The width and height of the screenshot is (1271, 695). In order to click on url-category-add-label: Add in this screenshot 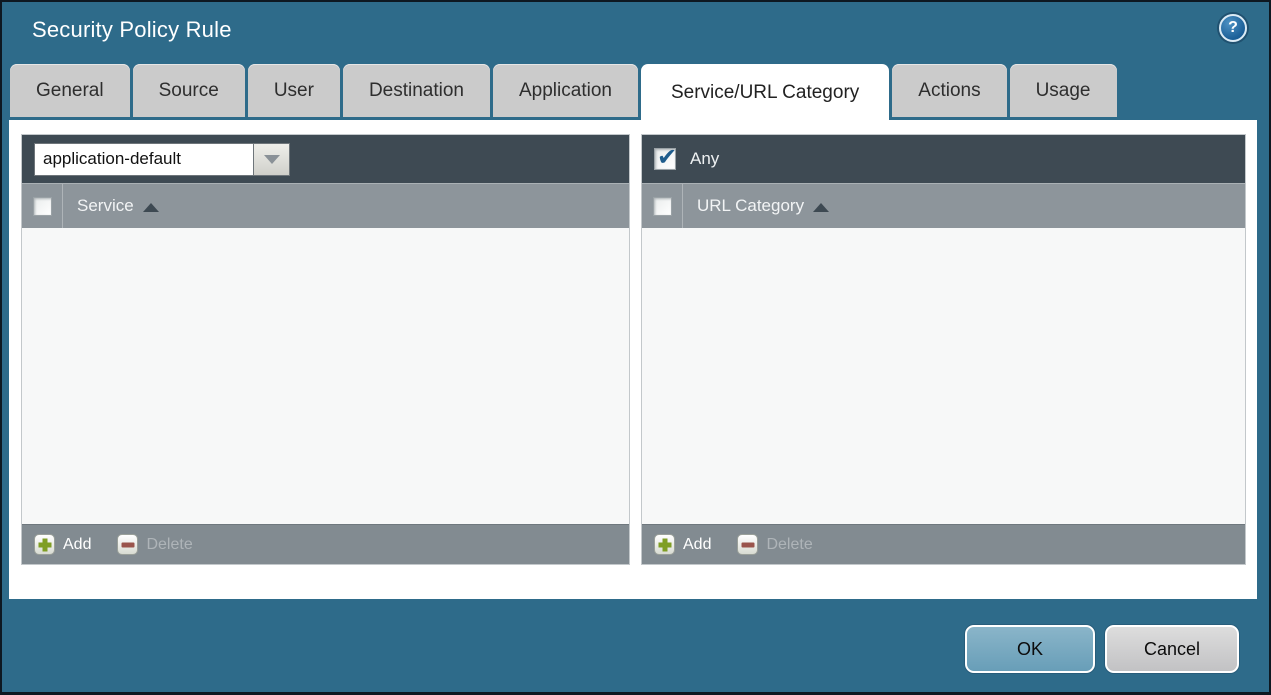, I will do `click(697, 544)`.